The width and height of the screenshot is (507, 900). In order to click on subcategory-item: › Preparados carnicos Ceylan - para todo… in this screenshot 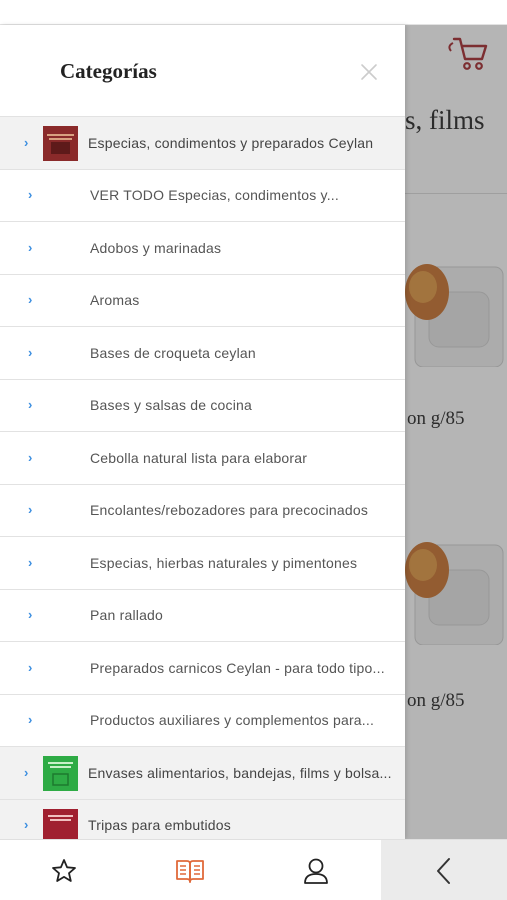, I will do `click(202, 668)`.